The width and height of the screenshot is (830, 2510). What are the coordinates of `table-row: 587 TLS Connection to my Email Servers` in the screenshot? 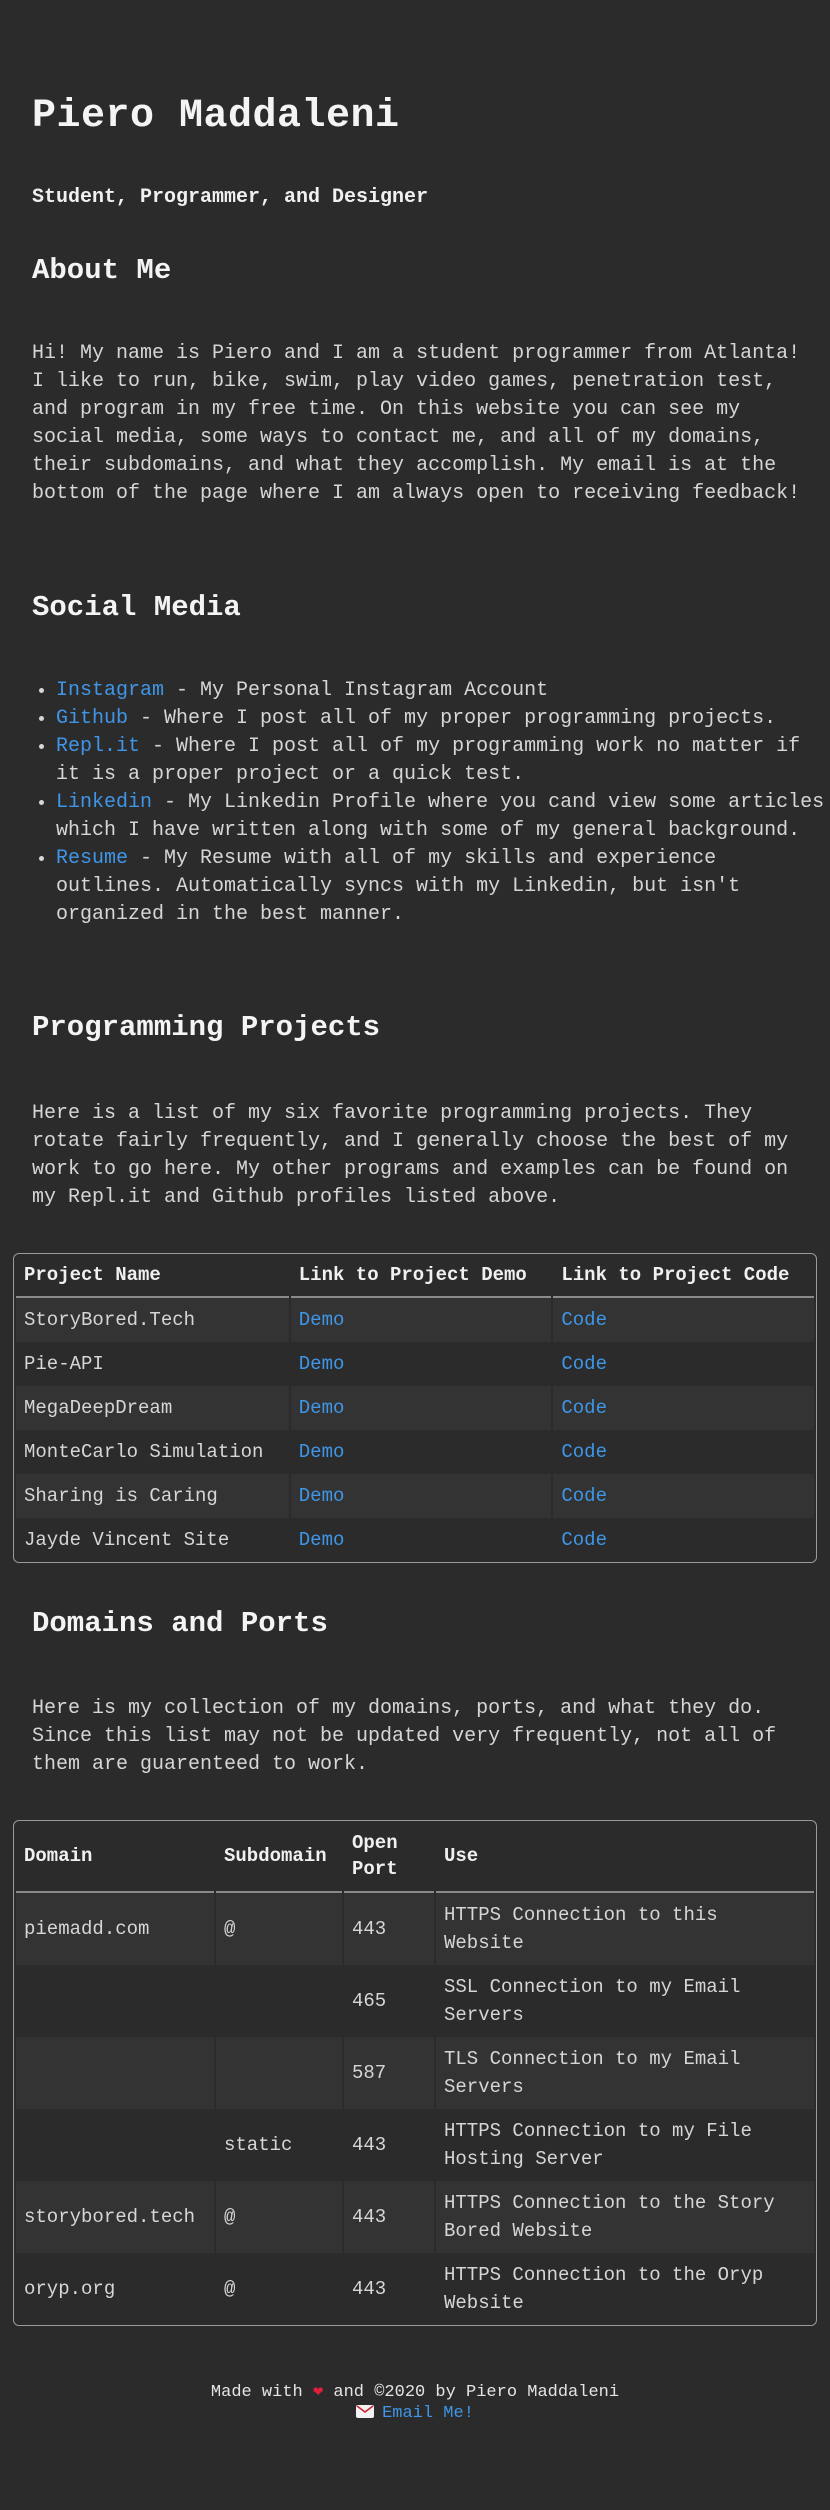 It's located at (415, 2073).